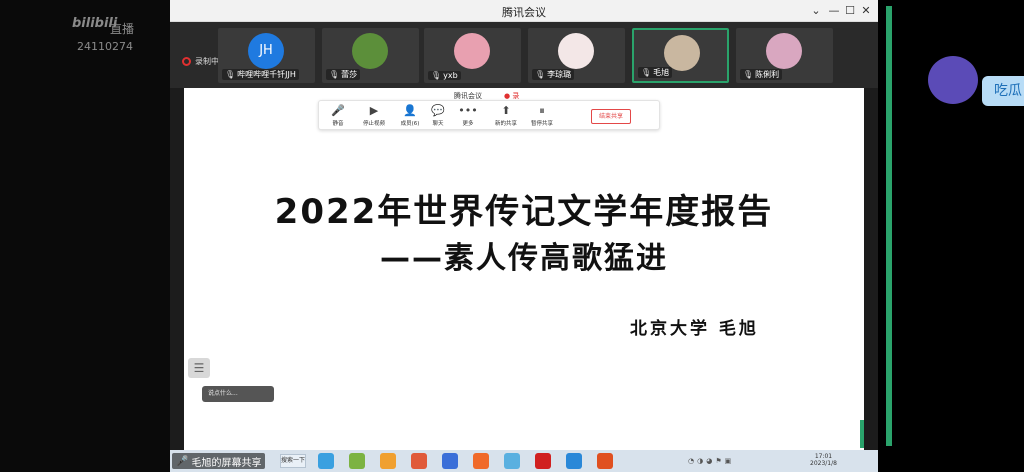 The width and height of the screenshot is (1024, 472). Describe the element at coordinates (823, 463) in the screenshot. I see `clock-date: 2023/1/8` at that location.